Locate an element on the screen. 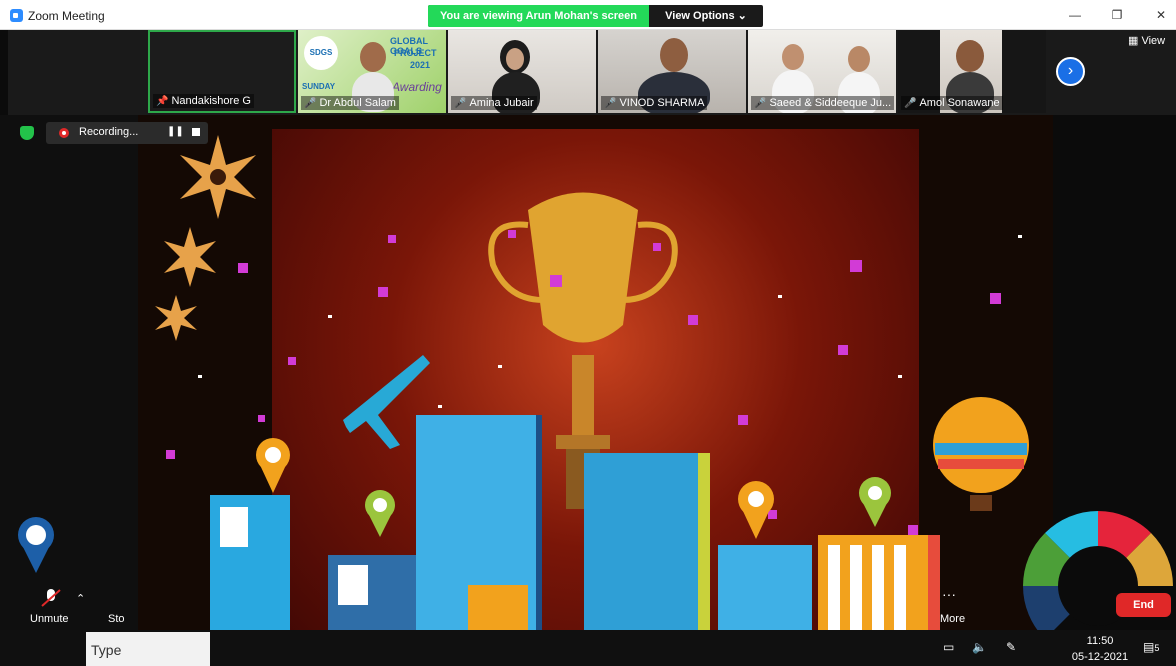 The height and width of the screenshot is (666, 1176). hot-air-balloon is located at coordinates (981, 454).